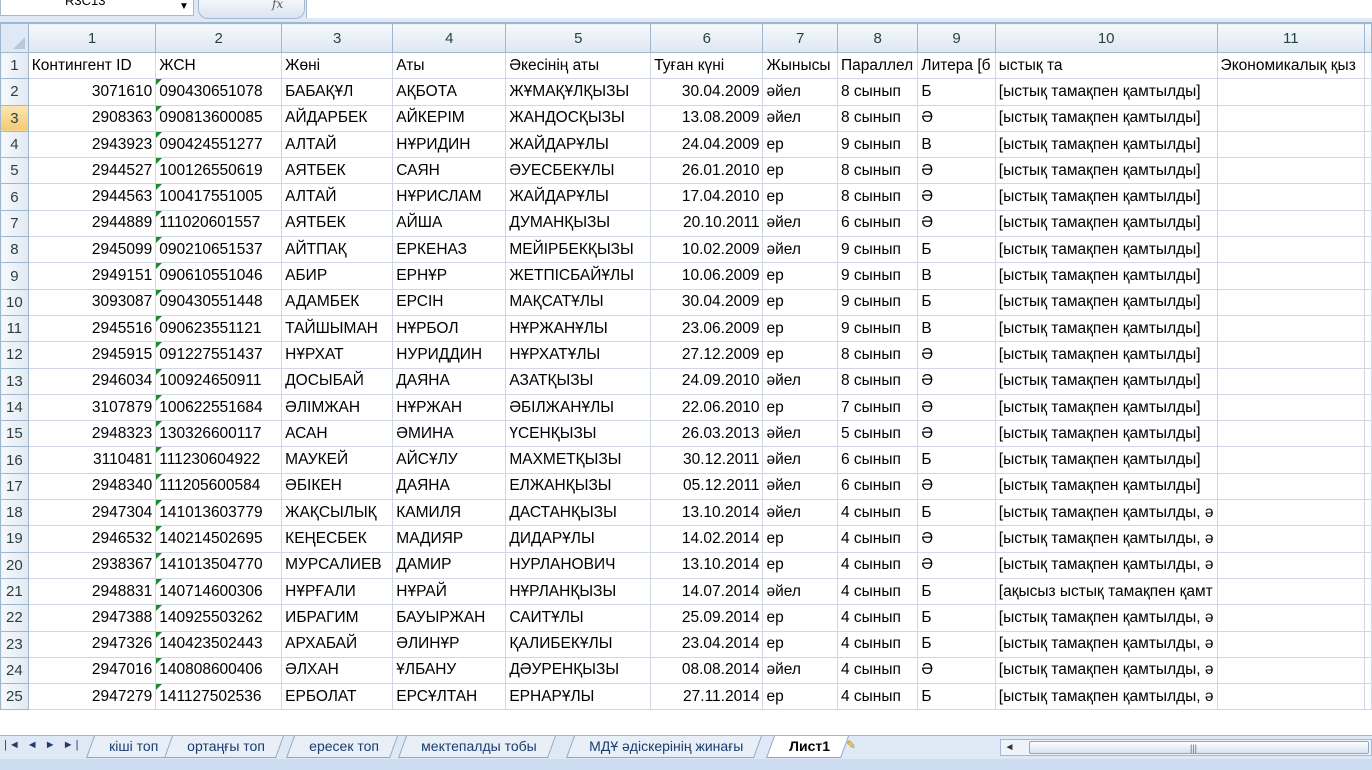 The height and width of the screenshot is (770, 1372). Describe the element at coordinates (92, 381) in the screenshot. I see `cell: 2946034` at that location.